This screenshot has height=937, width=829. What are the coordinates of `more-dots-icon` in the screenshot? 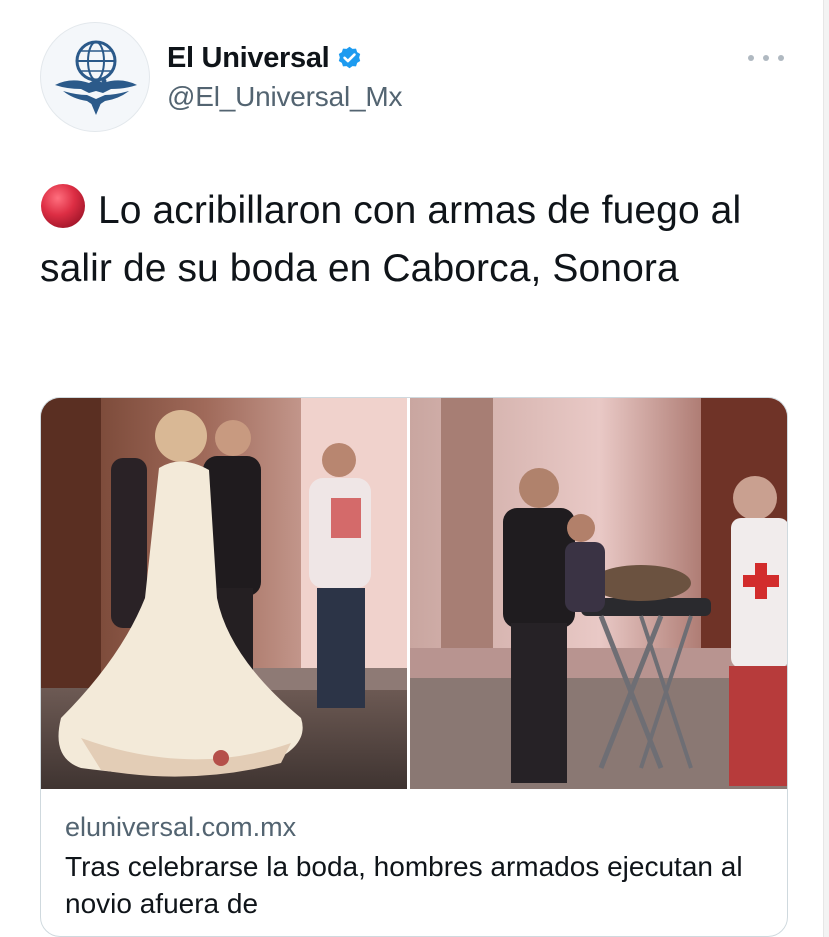 It's located at (766, 58).